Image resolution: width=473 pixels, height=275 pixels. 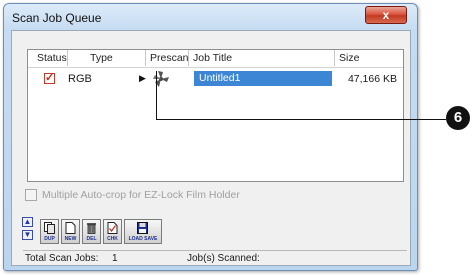 I want to click on jobs-scanned-label: Job(s) Scanned:, so click(x=223, y=258).